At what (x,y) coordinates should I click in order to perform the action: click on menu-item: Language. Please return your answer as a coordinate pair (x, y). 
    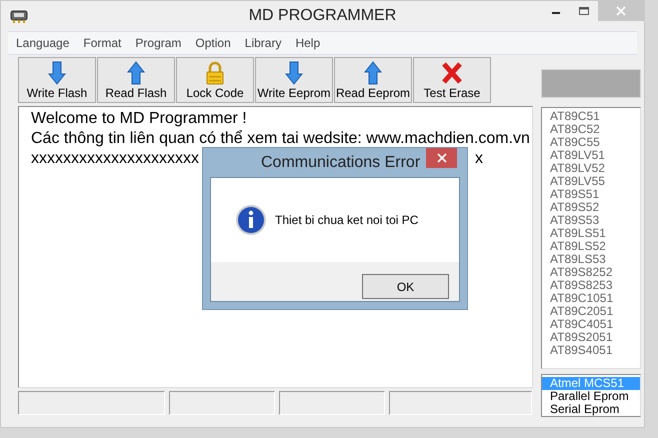
    Looking at the image, I should click on (43, 43).